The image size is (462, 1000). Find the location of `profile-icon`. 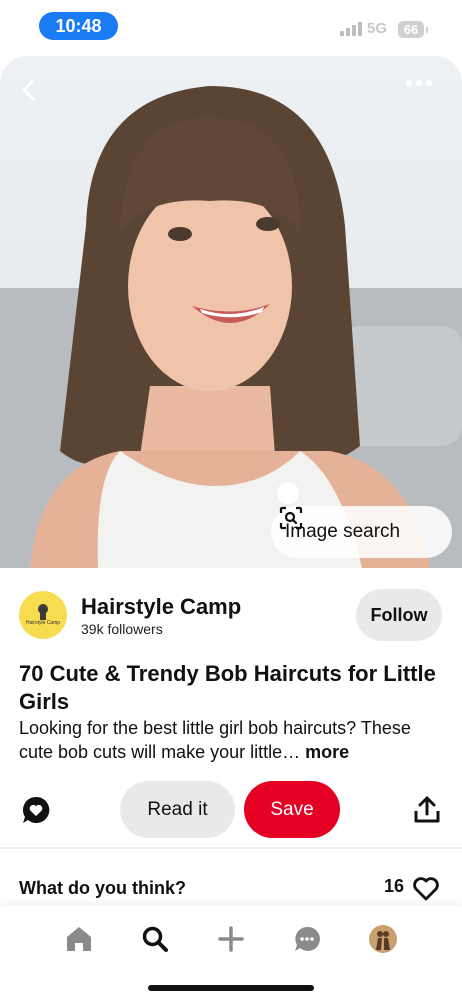

profile-icon is located at coordinates (383, 939).